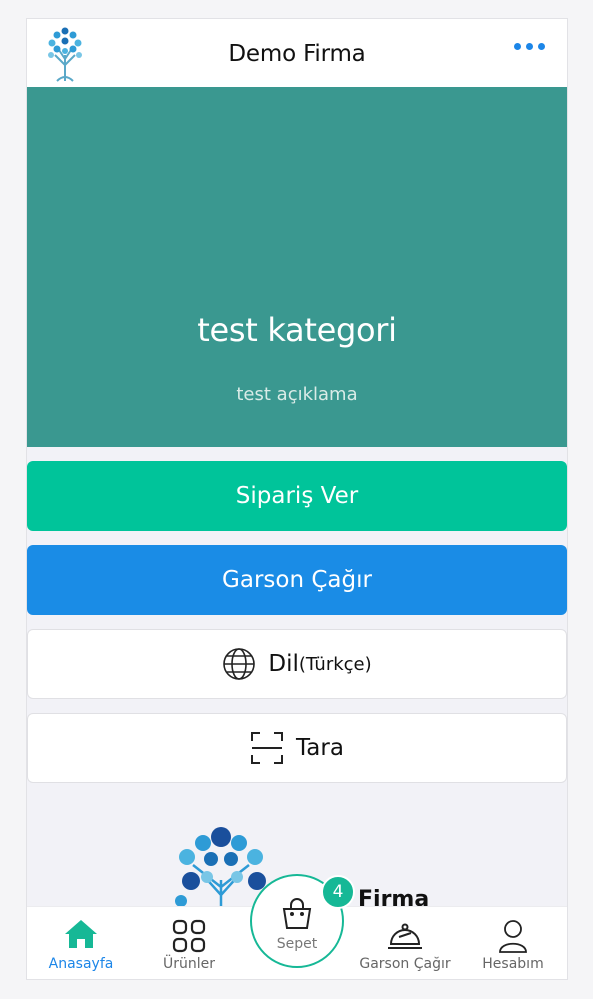 This screenshot has width=593, height=999. Describe the element at coordinates (189, 936) in the screenshot. I see `grid-icon` at that location.